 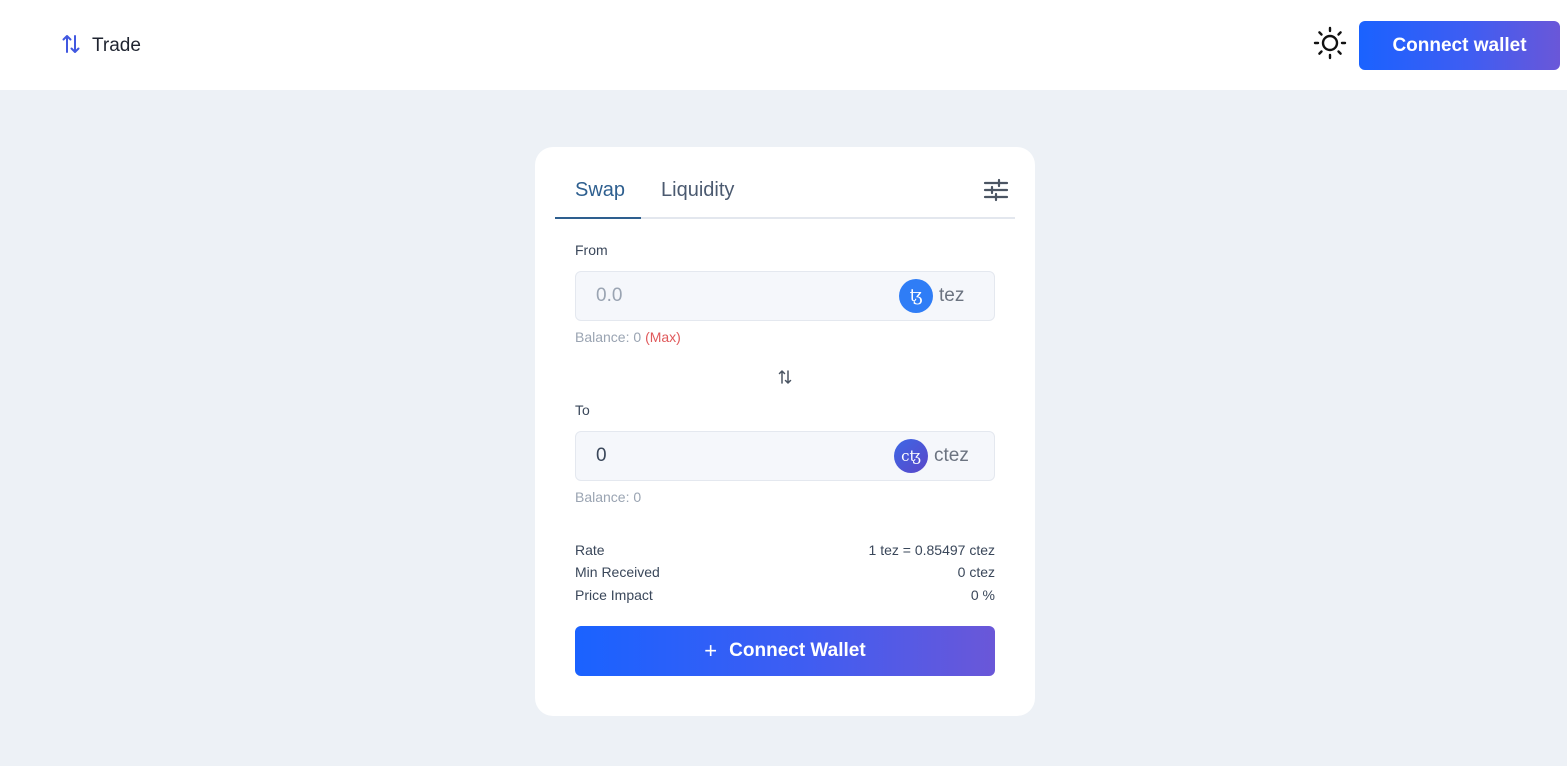 I want to click on settings-button, so click(x=996, y=192).